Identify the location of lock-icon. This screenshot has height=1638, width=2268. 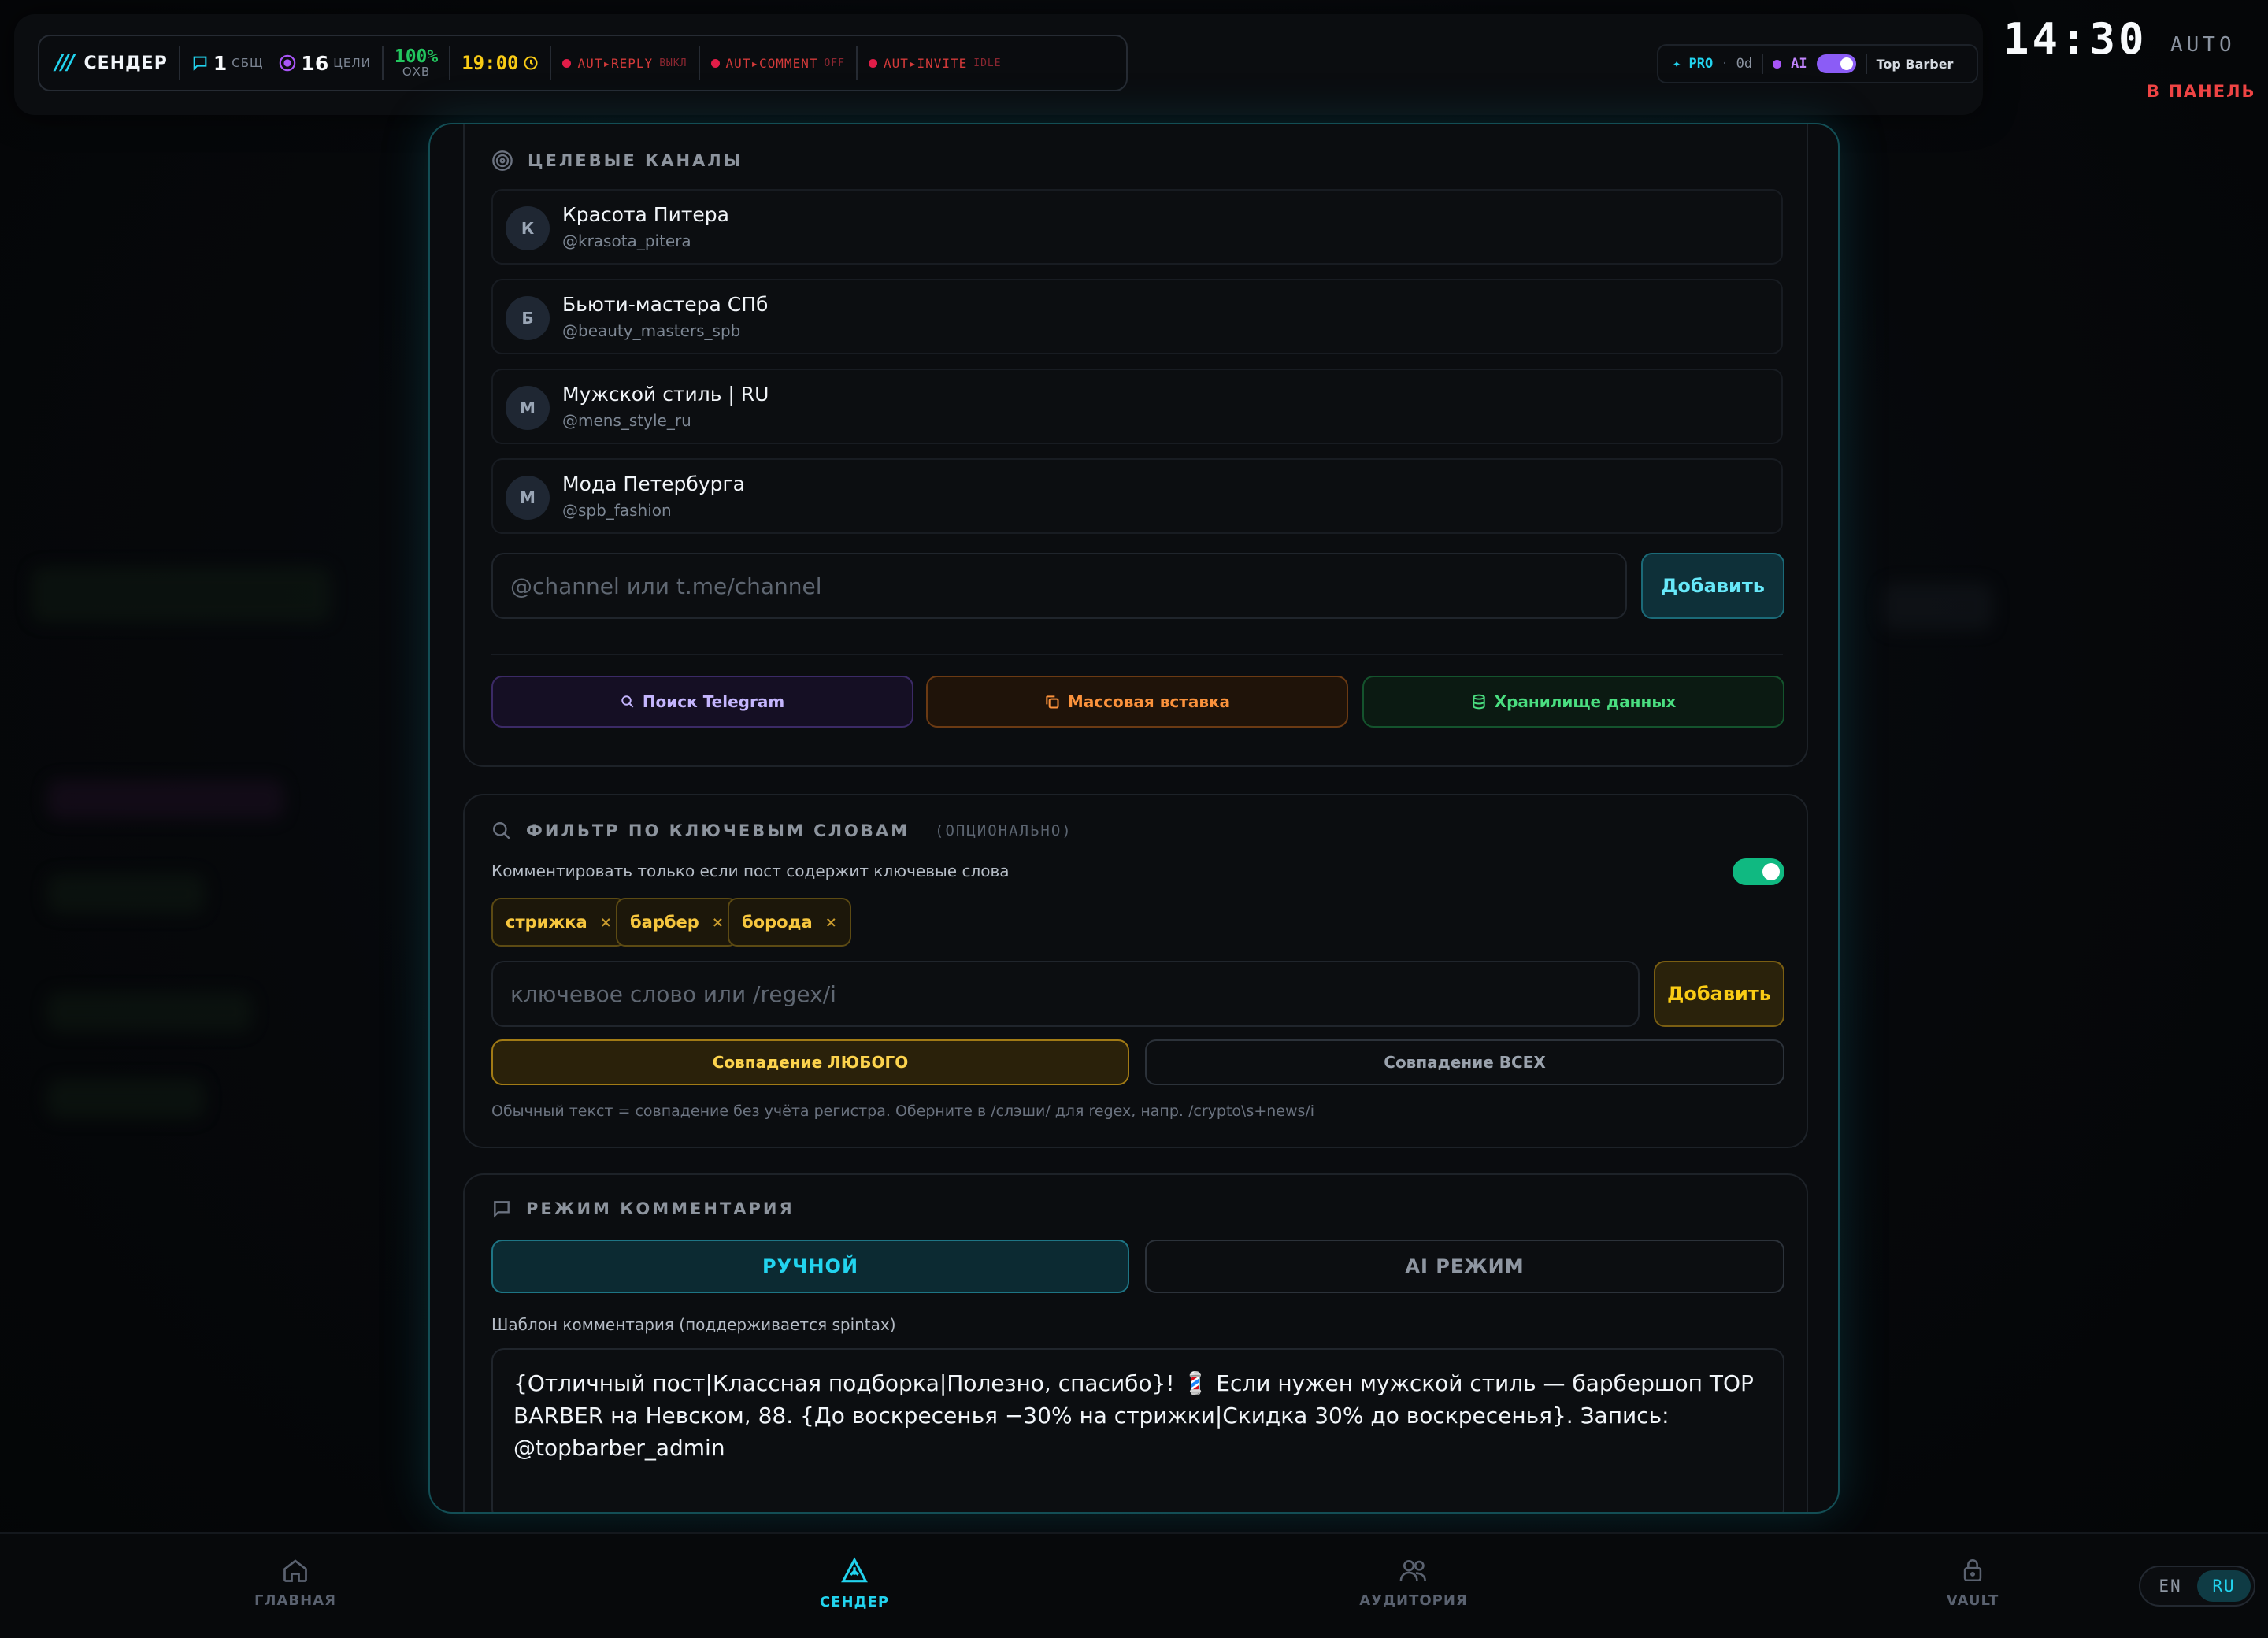
(1972, 1570).